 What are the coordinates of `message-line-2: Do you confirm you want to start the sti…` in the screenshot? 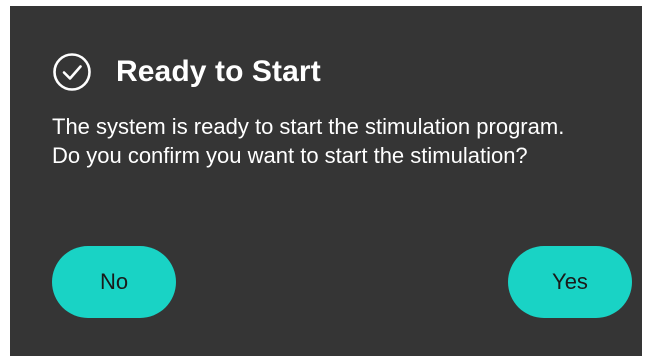 It's located at (290, 155).